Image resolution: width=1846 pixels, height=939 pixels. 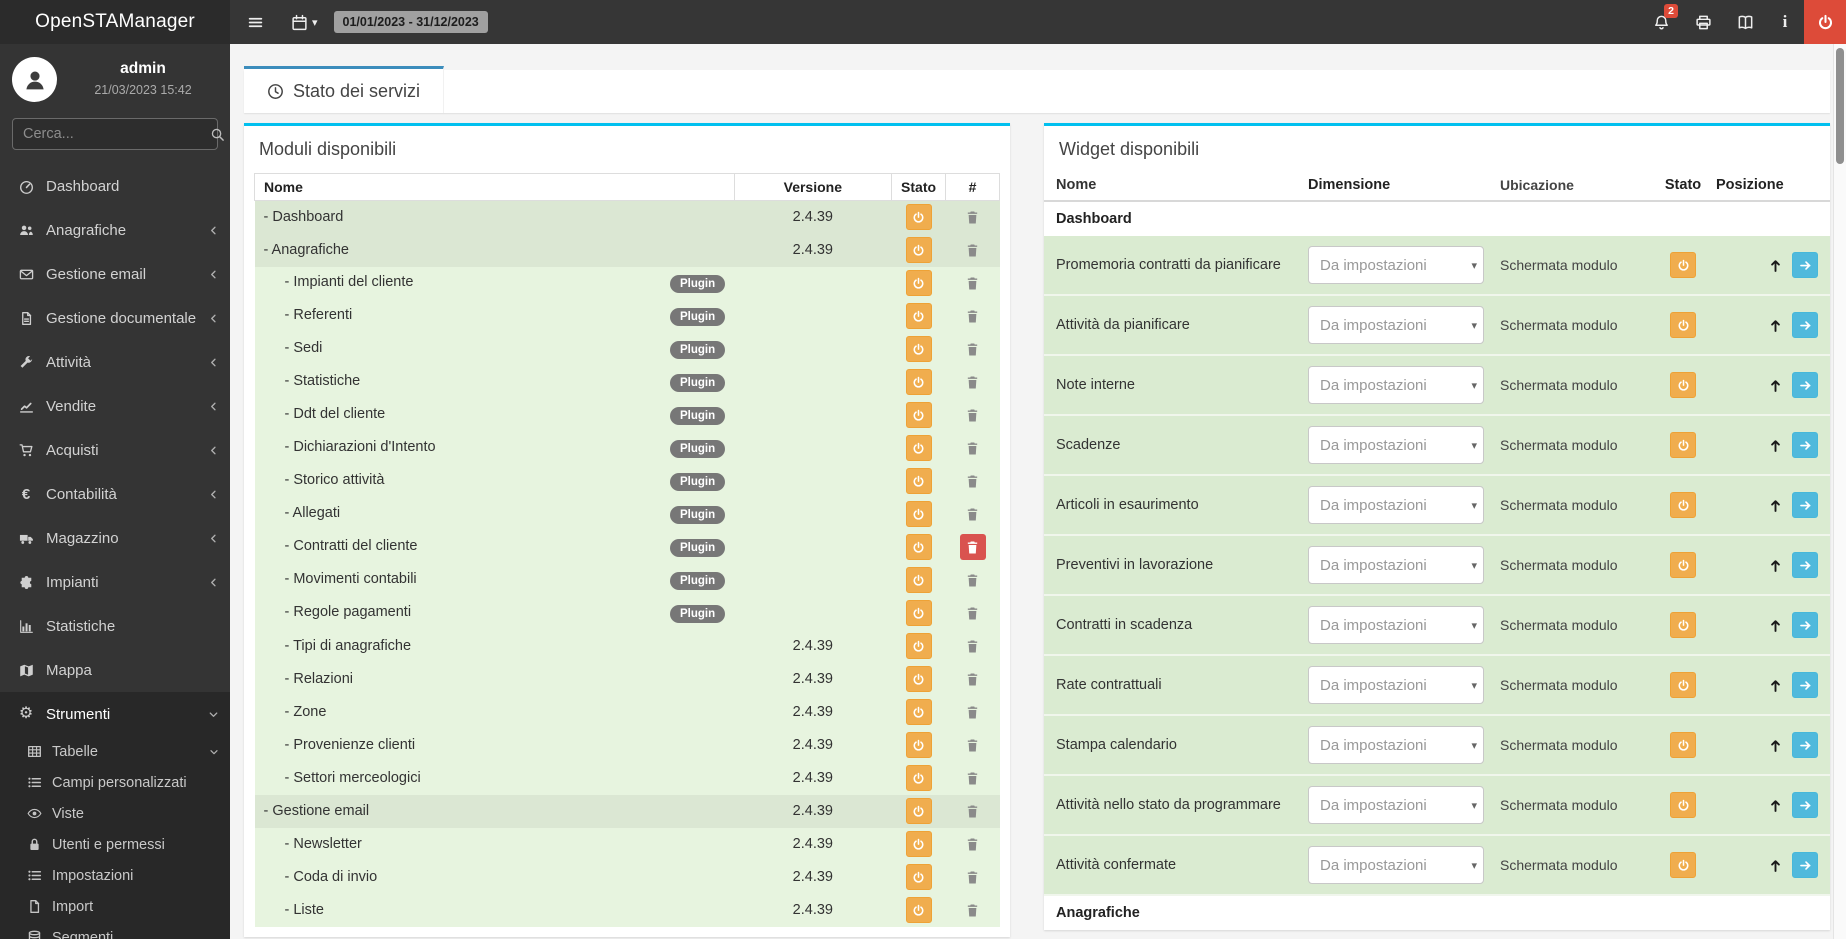 I want to click on column-header-nome: Nome, so click(x=494, y=187).